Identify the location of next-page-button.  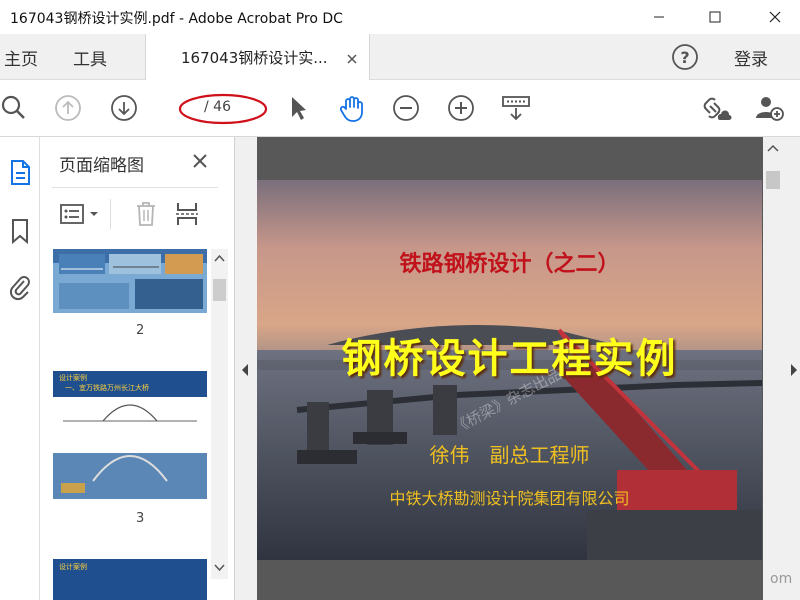
(124, 108).